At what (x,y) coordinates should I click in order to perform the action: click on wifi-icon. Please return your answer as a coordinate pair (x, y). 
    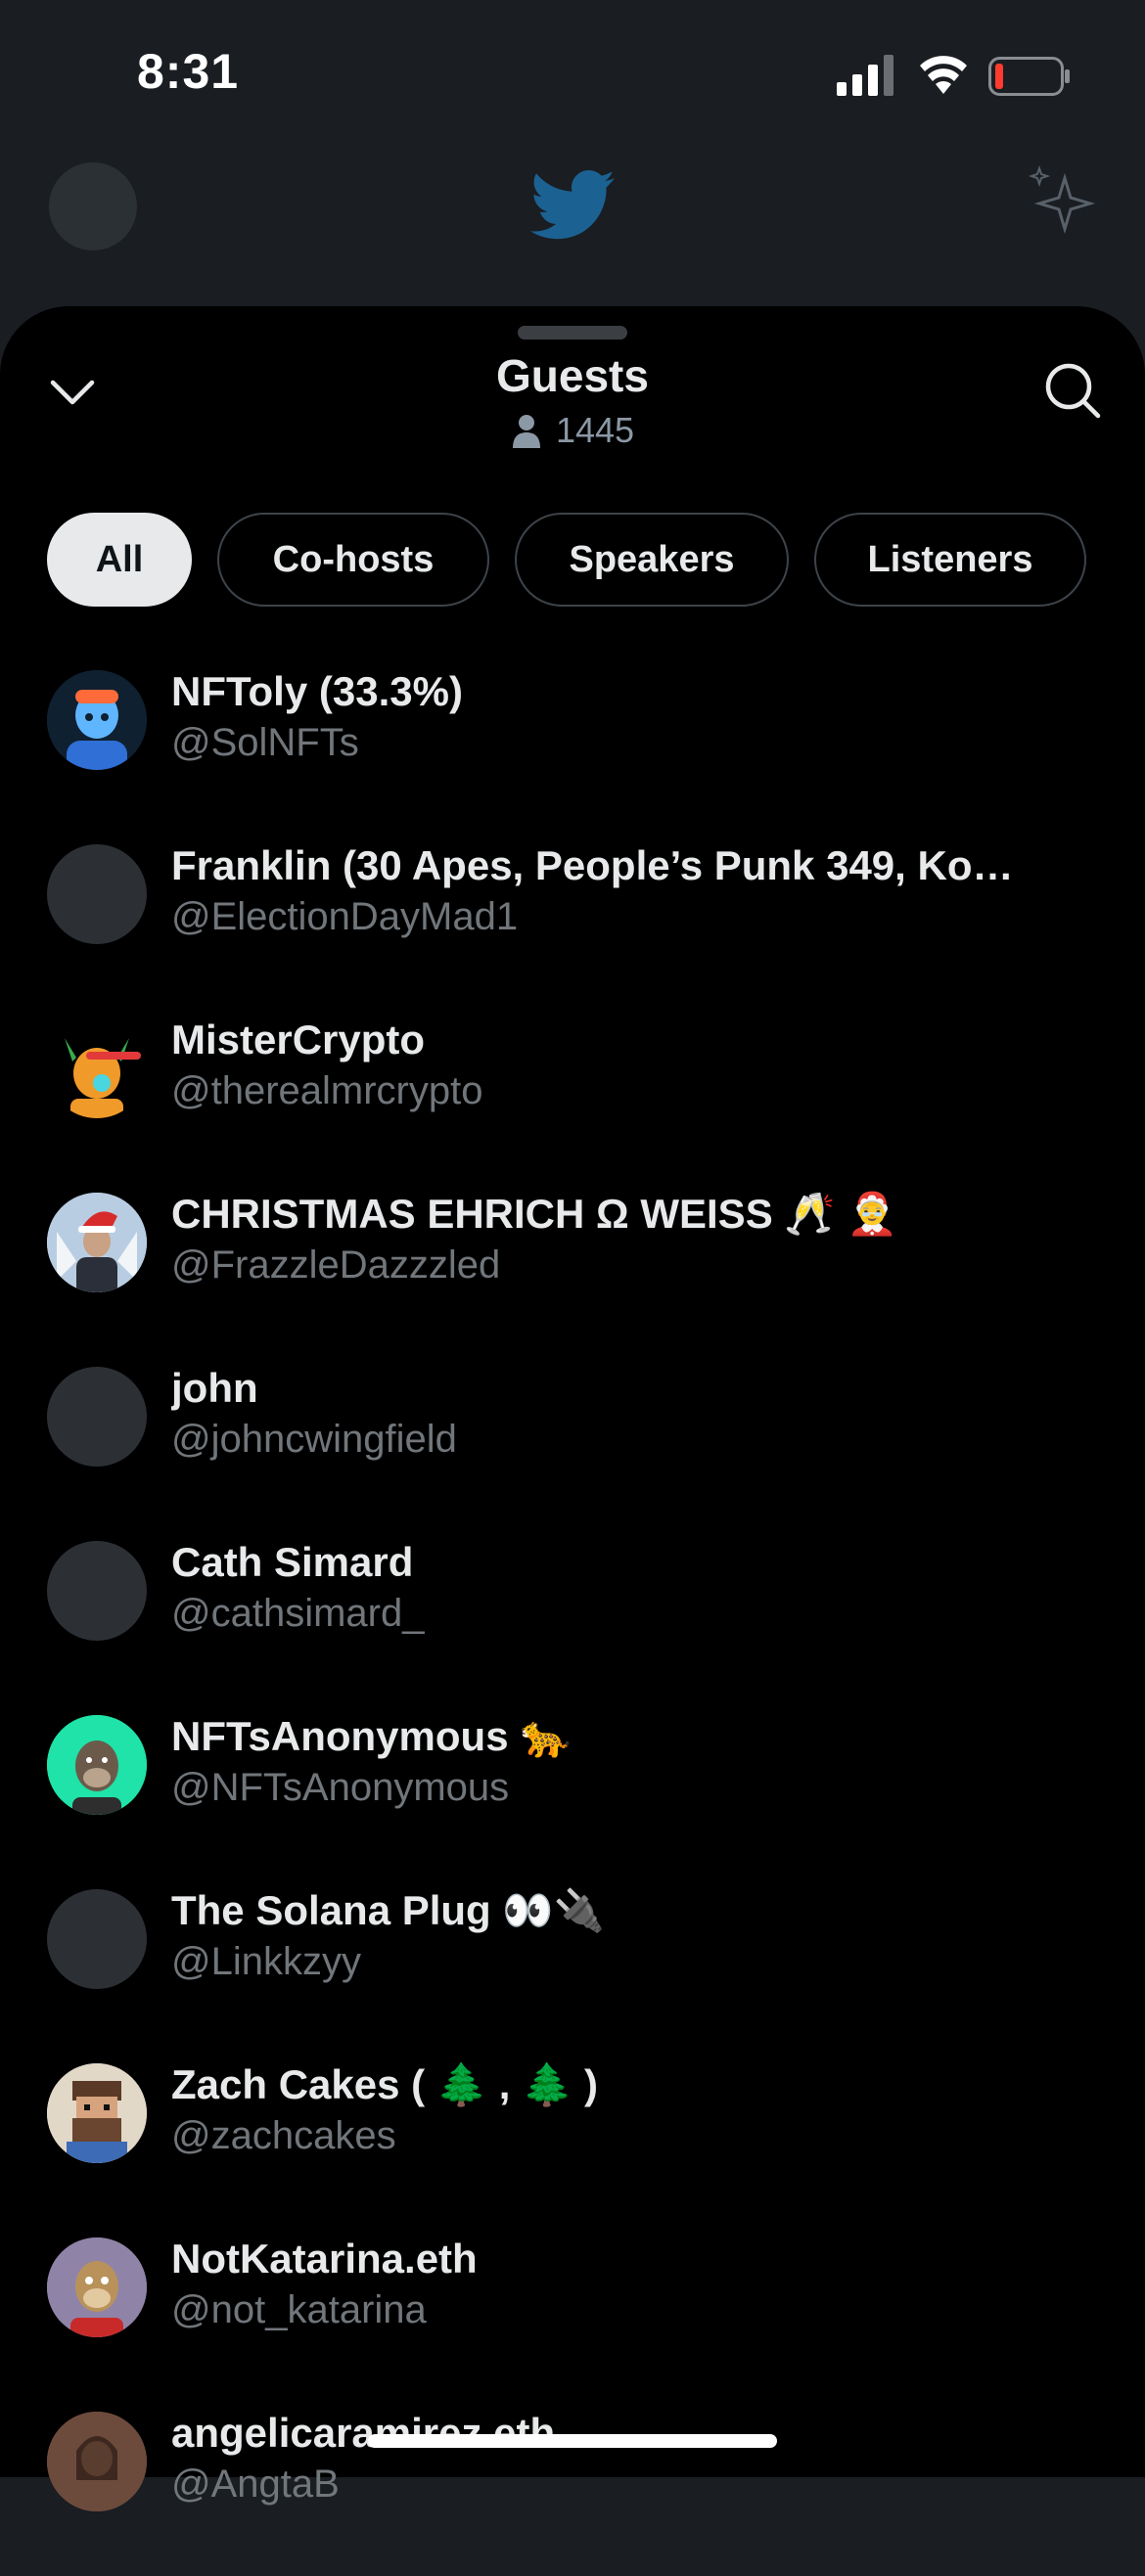
    Looking at the image, I should click on (943, 75).